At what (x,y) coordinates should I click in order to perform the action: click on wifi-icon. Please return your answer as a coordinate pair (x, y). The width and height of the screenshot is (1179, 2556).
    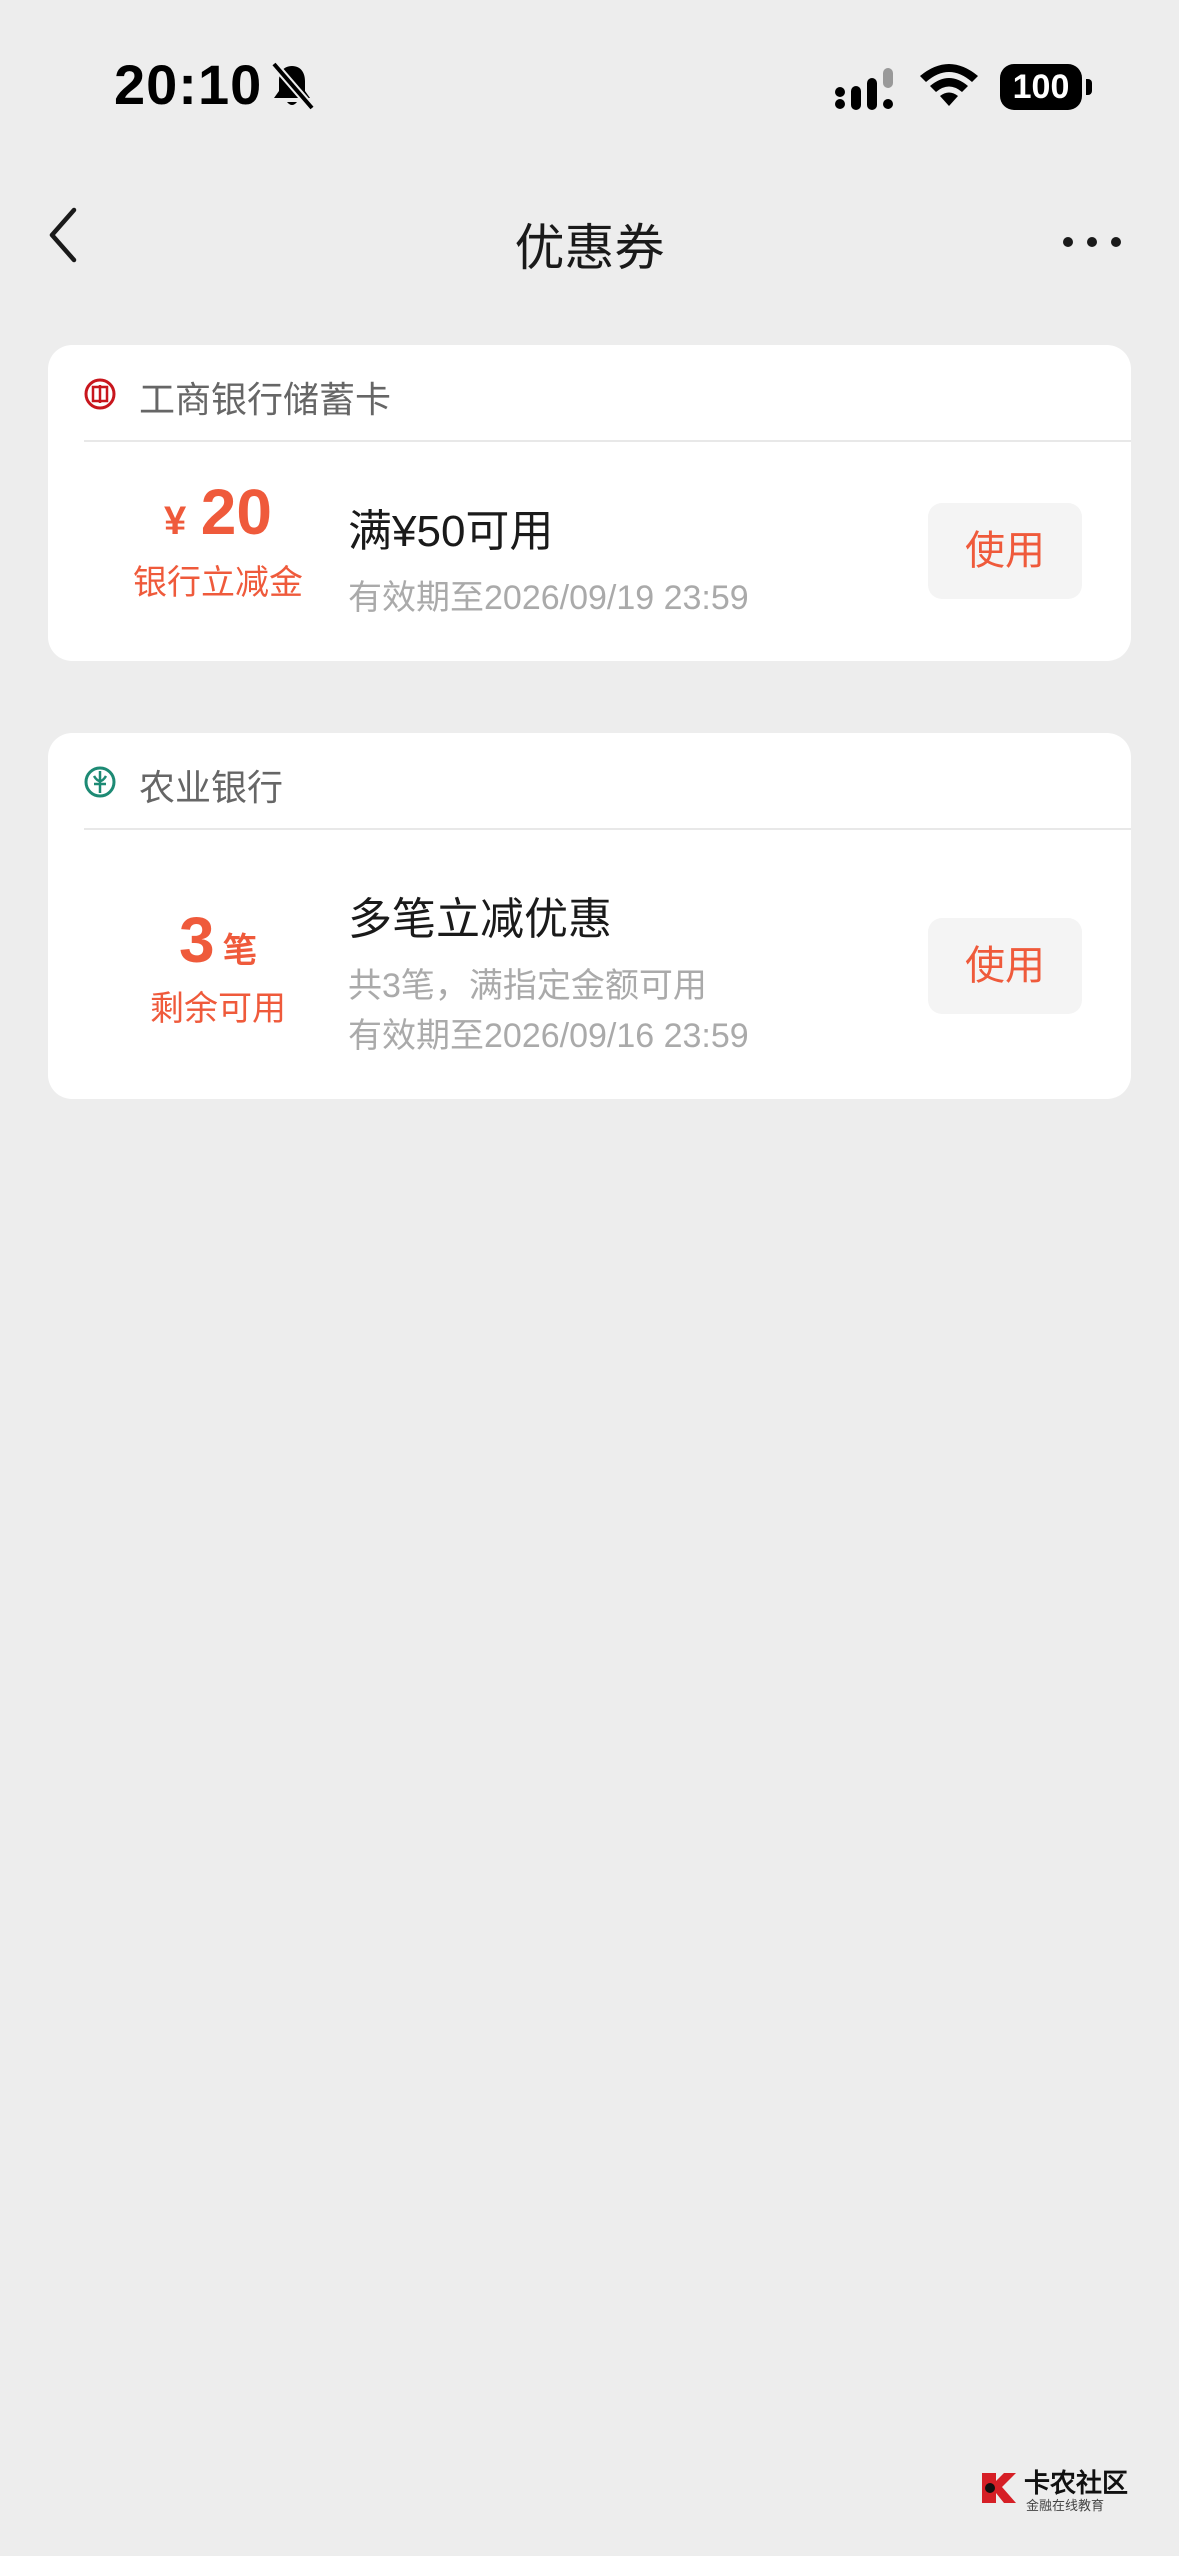
    Looking at the image, I should click on (949, 85).